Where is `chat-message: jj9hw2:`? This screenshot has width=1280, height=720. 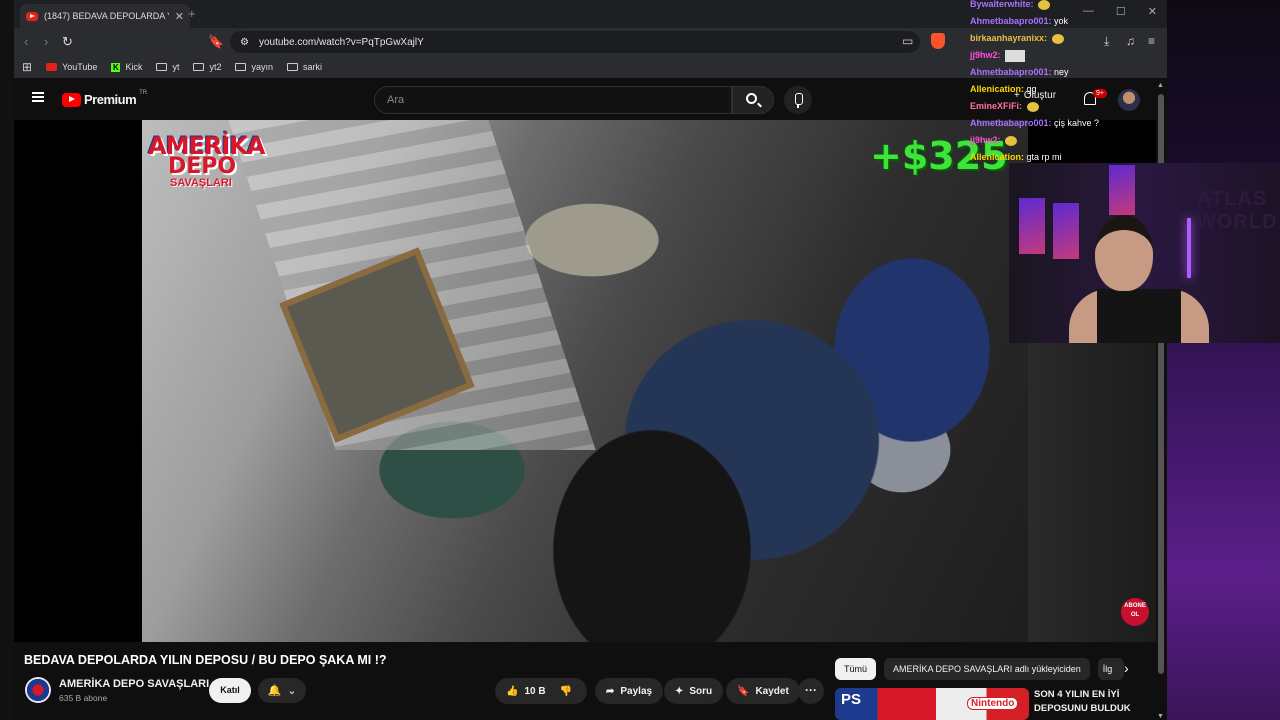
chat-message: jj9hw2: is located at coordinates (1045, 55).